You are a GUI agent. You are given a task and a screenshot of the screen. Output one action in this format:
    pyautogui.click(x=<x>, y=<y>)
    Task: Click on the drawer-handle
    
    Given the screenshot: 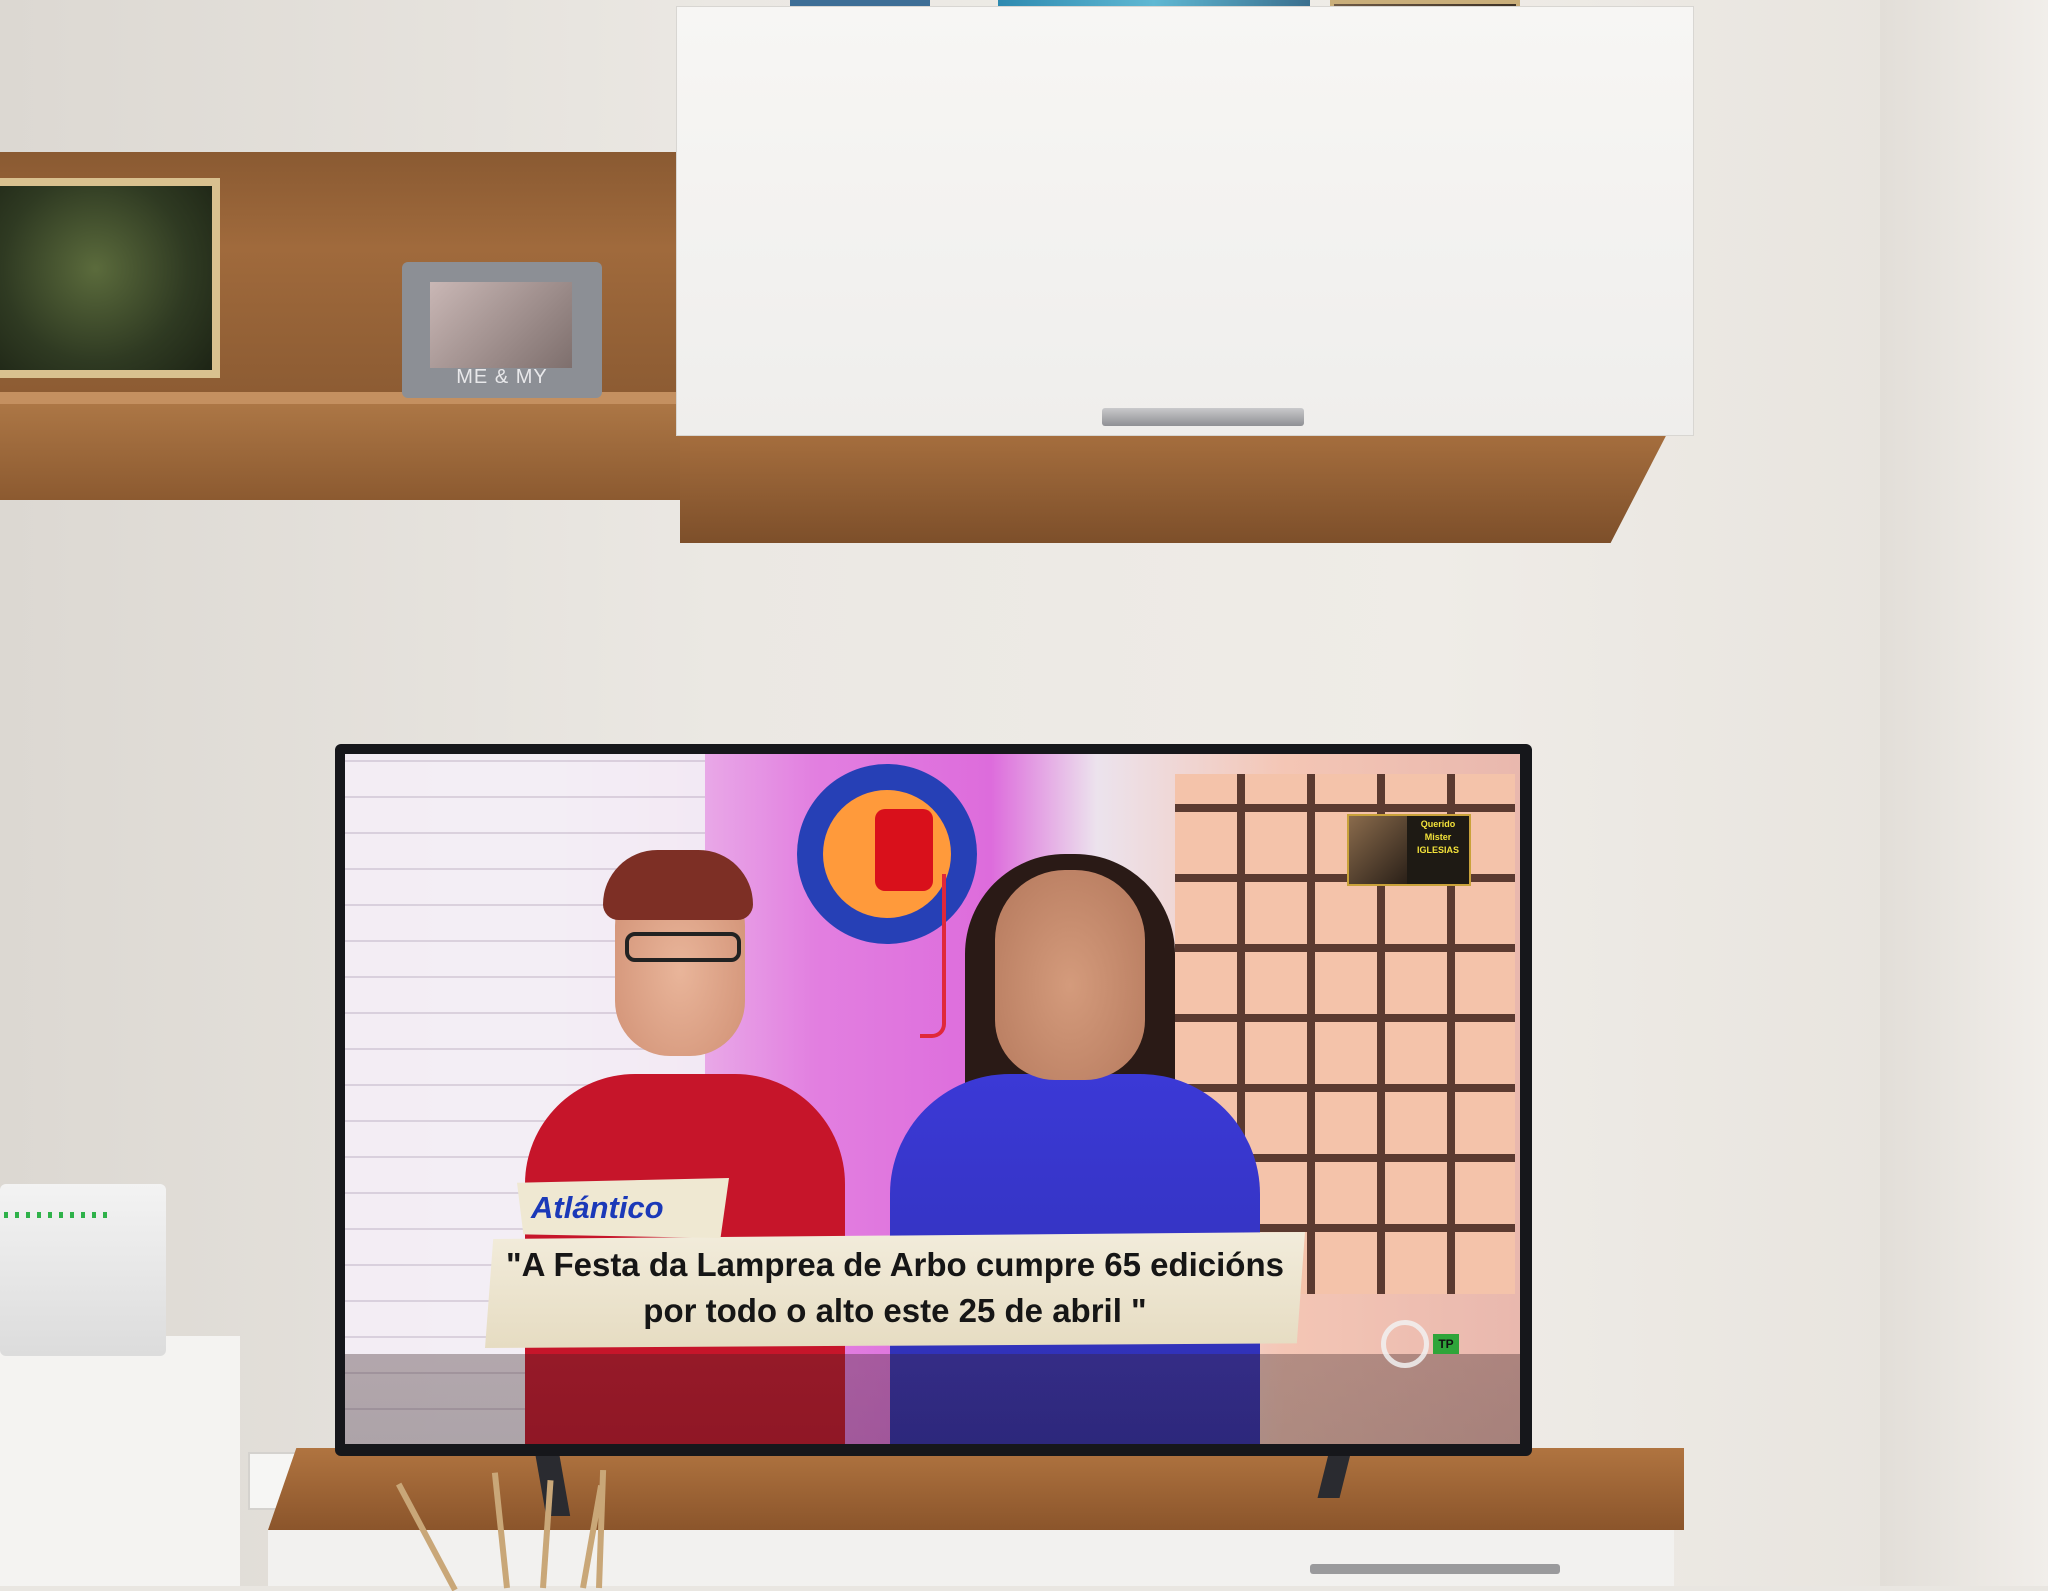 What is the action you would take?
    pyautogui.click(x=1435, y=1569)
    